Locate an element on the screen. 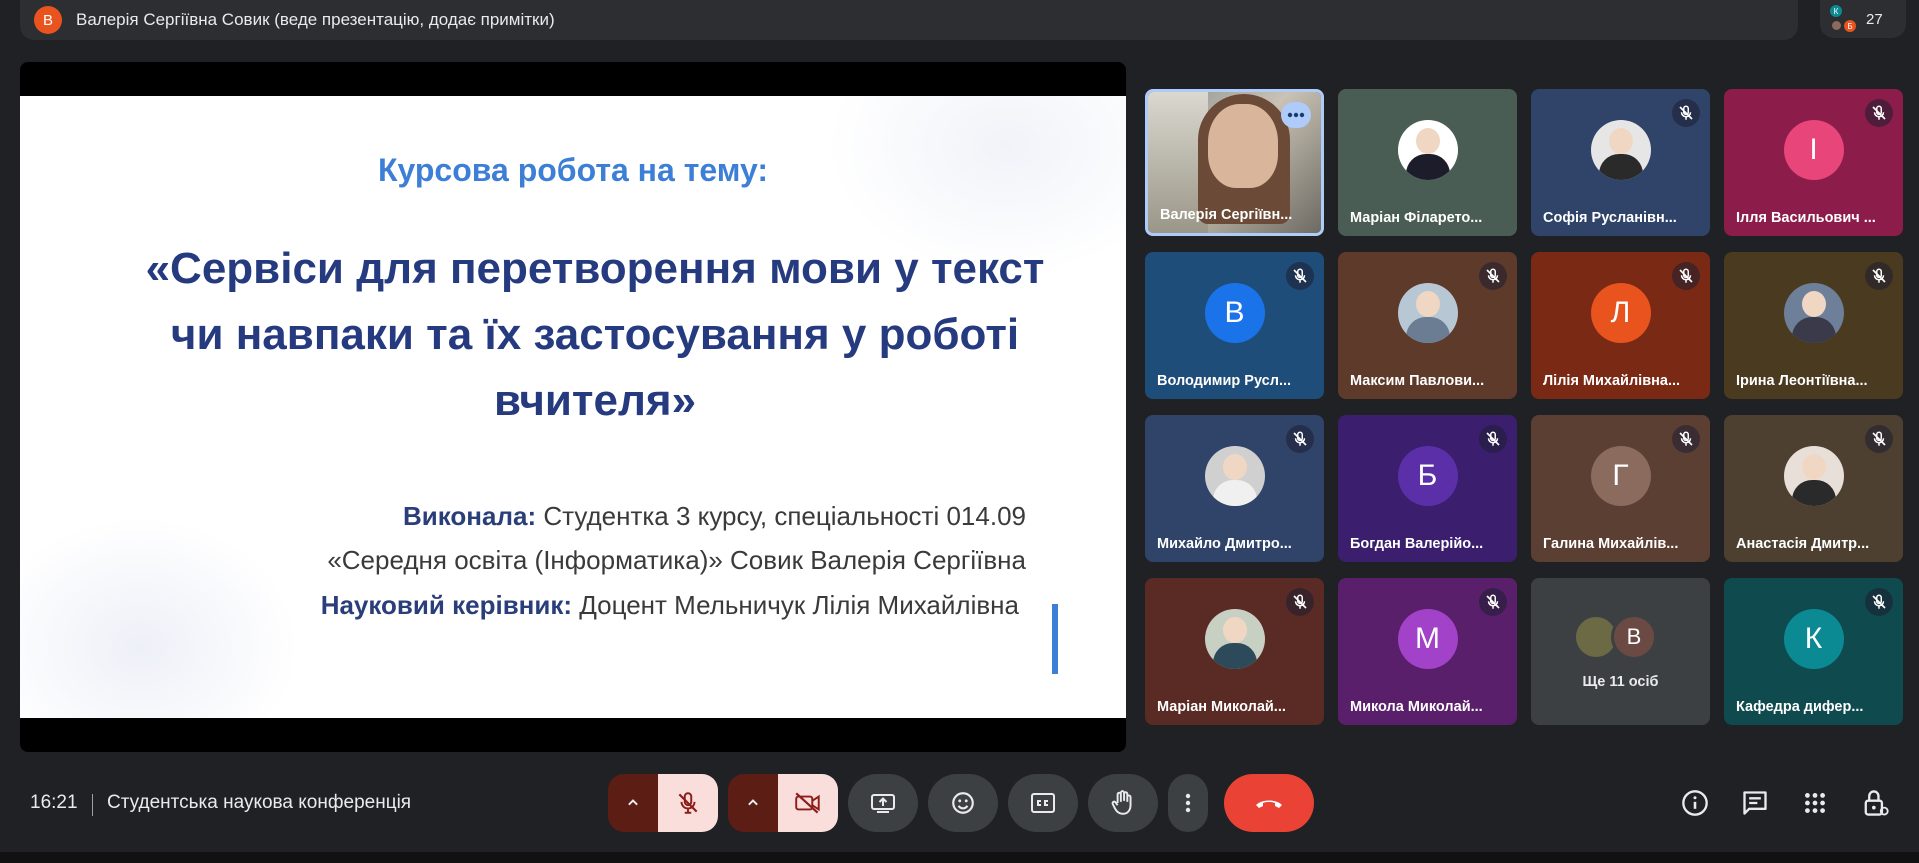 This screenshot has height=863, width=1919. present-button is located at coordinates (883, 803).